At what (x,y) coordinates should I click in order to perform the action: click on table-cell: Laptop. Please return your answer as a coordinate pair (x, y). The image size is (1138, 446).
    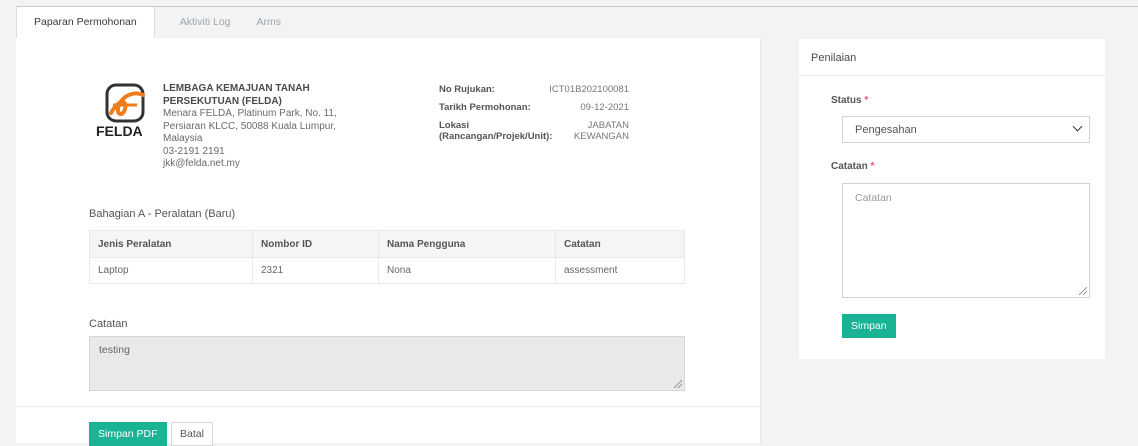
    Looking at the image, I should click on (171, 270).